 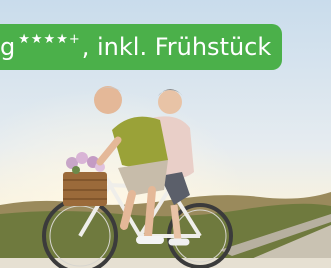 I want to click on offer-banner: g ★★★★+ , inkl. Frühstück, so click(x=141, y=47).